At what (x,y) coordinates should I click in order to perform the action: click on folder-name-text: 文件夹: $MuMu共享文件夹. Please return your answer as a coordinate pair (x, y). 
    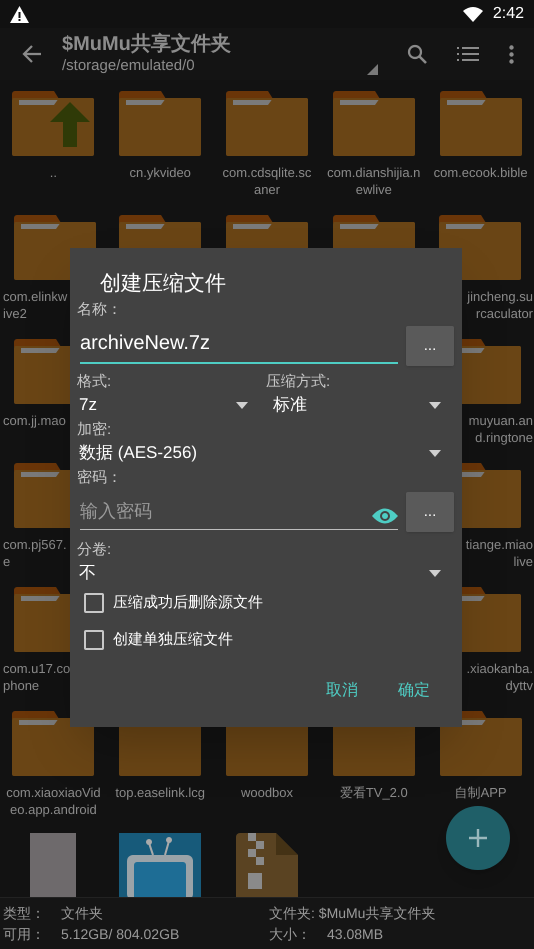
    Looking at the image, I should click on (352, 913).